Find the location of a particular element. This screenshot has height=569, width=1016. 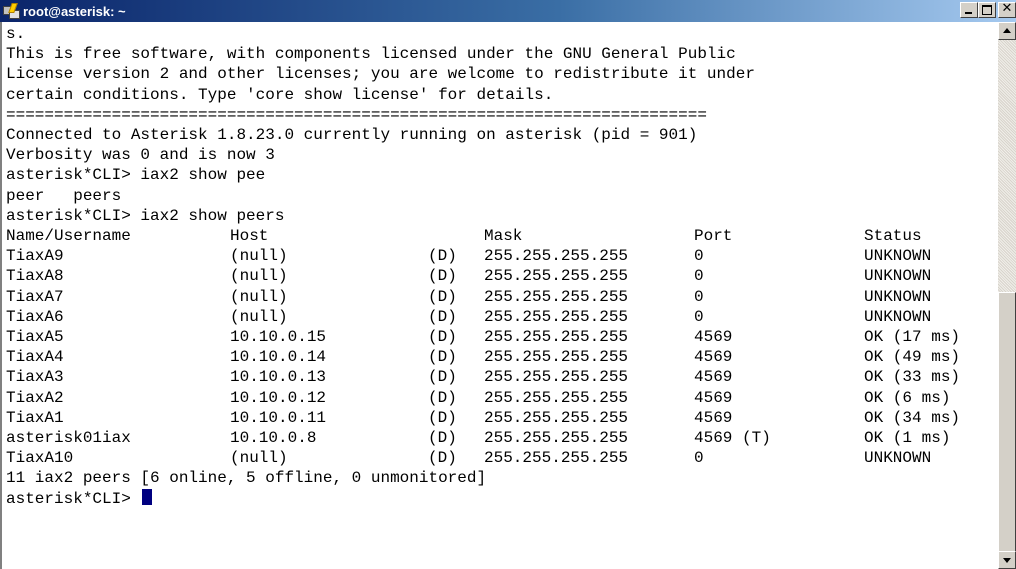

peer-host-cell: 10.10.0.14 is located at coordinates (278, 357).